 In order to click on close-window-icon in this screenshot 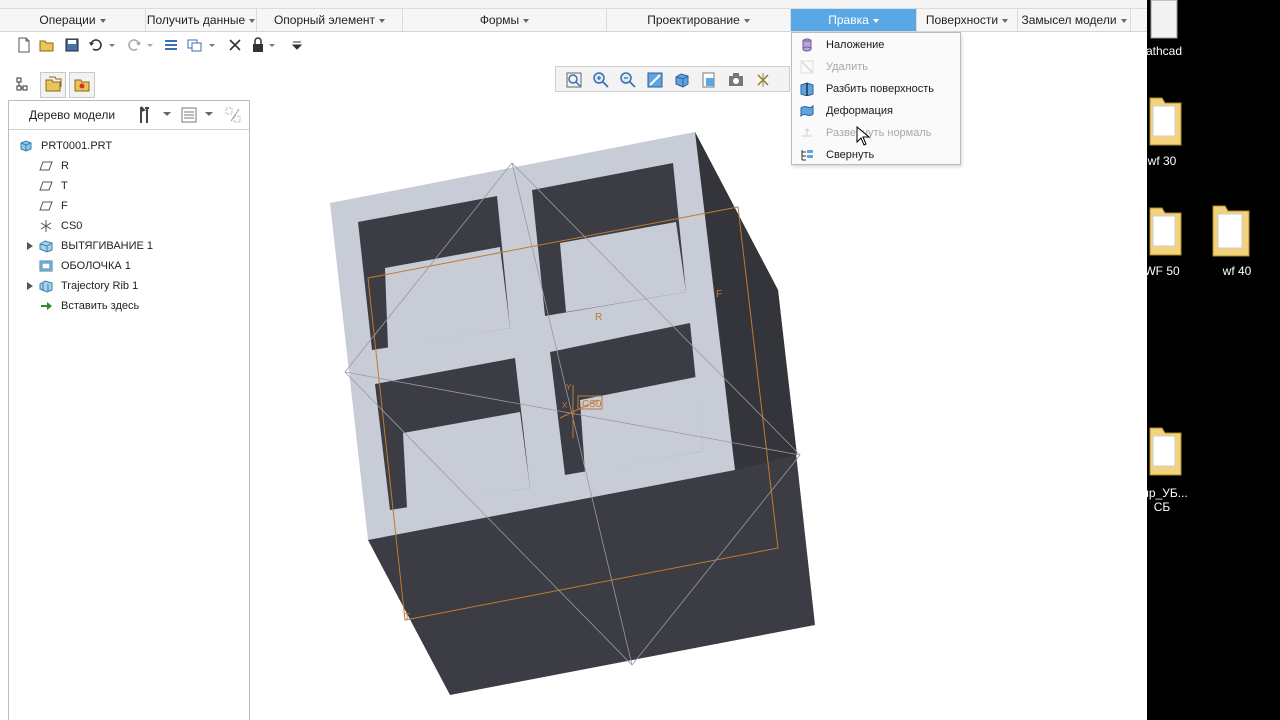, I will do `click(235, 45)`.